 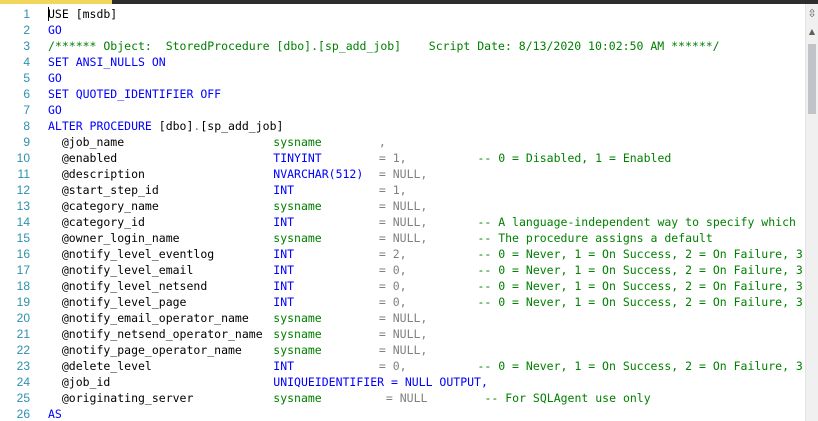 What do you see at coordinates (79, 382) in the screenshot?
I see `parameter-name: @job_id` at bounding box center [79, 382].